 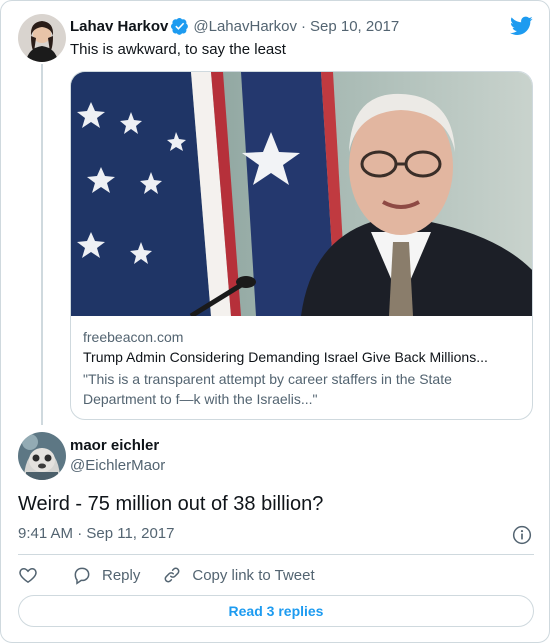 I want to click on copy-link-label: Copy link to Tweet, so click(x=253, y=575).